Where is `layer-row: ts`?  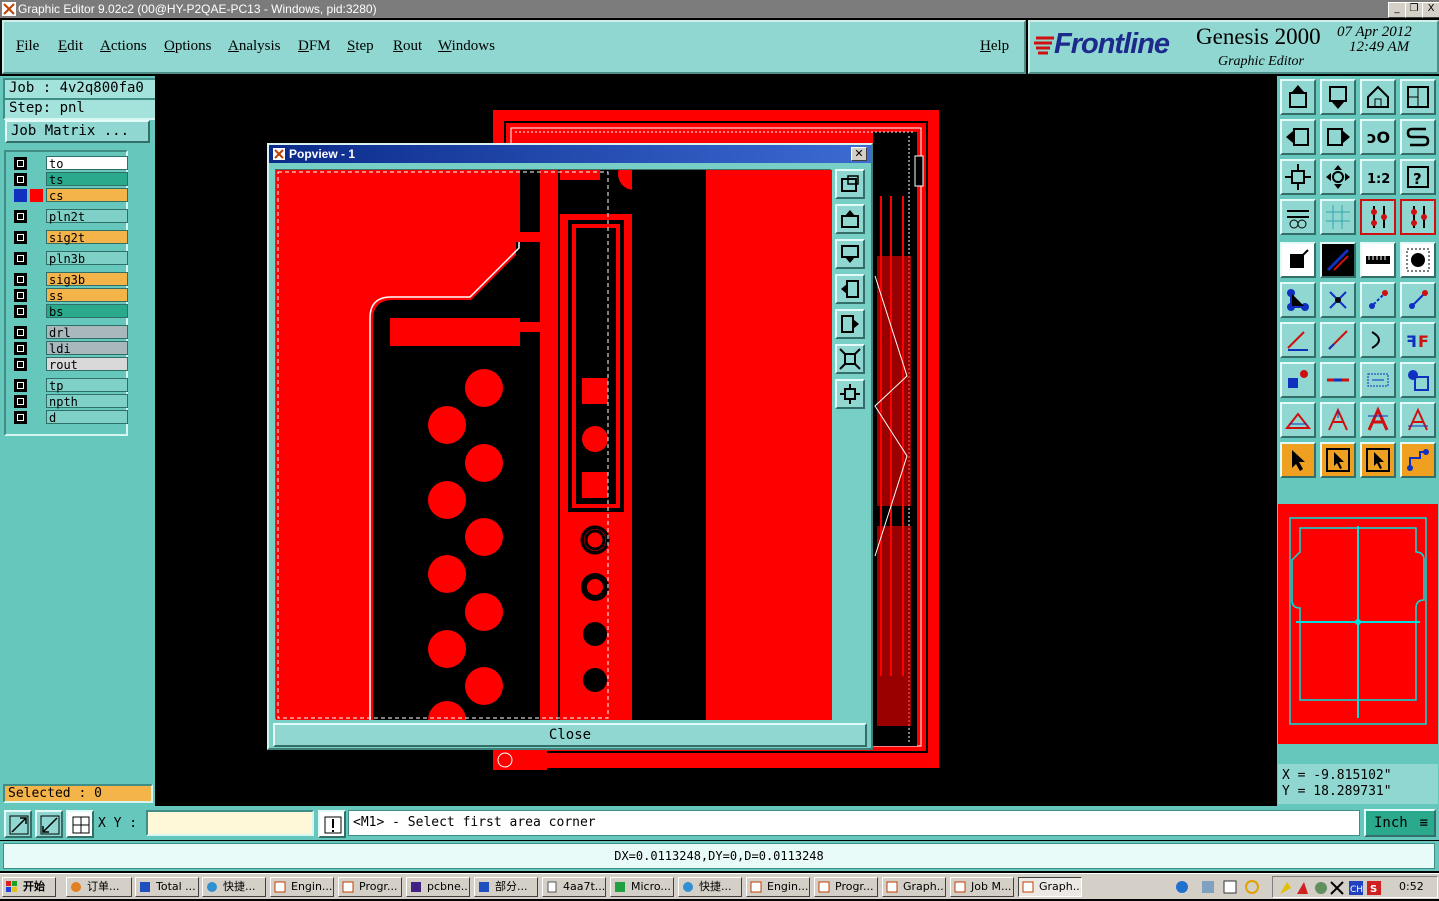
layer-row: ts is located at coordinates (71, 179).